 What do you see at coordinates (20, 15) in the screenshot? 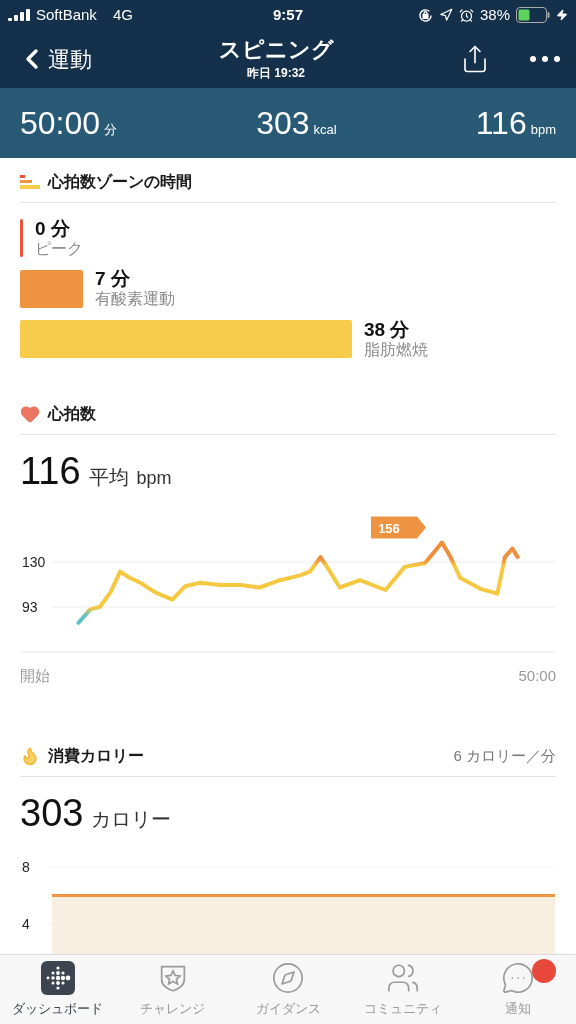
I see `signal-icon` at bounding box center [20, 15].